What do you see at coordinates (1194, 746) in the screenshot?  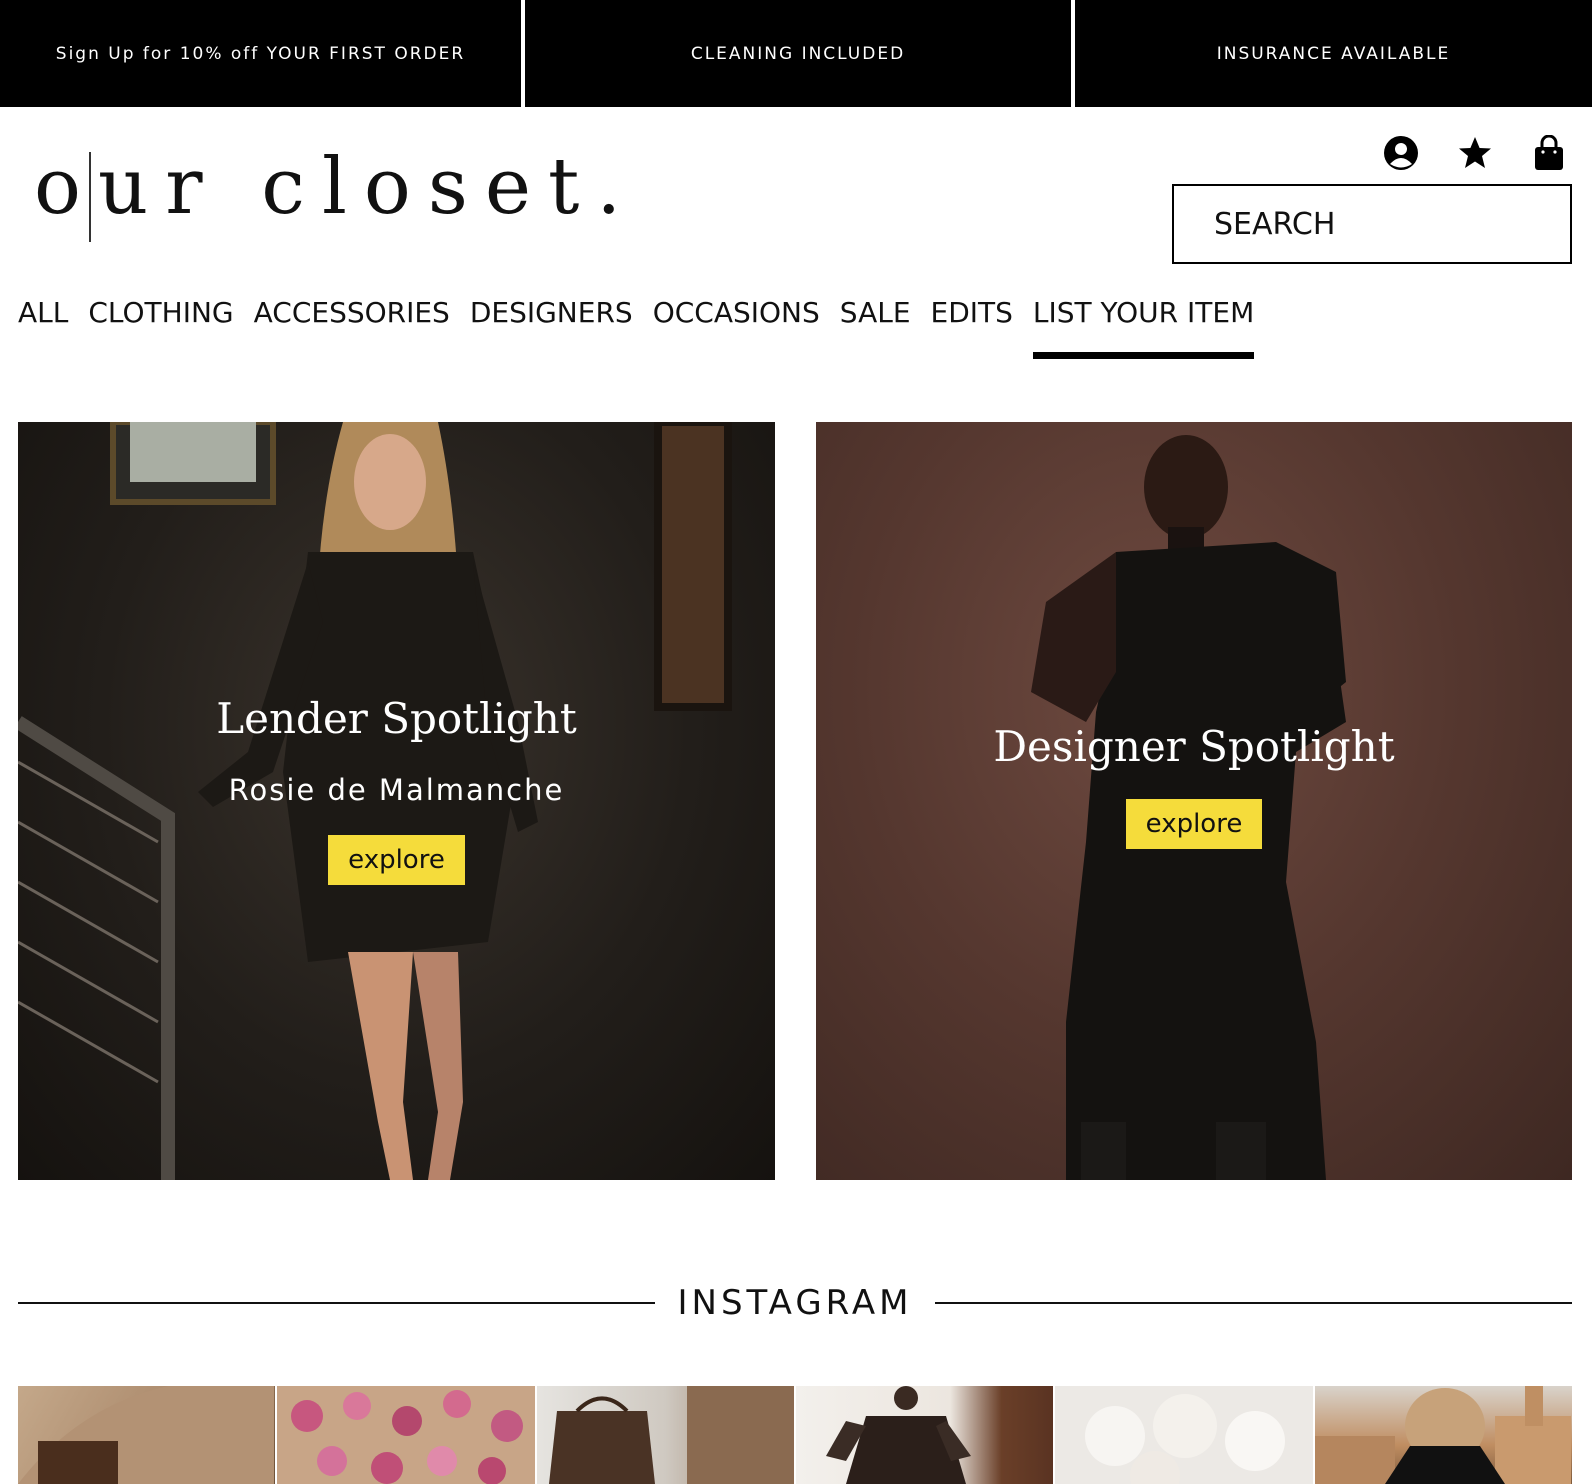 I see `designer-spotlight-title: Designer Spotlight` at bounding box center [1194, 746].